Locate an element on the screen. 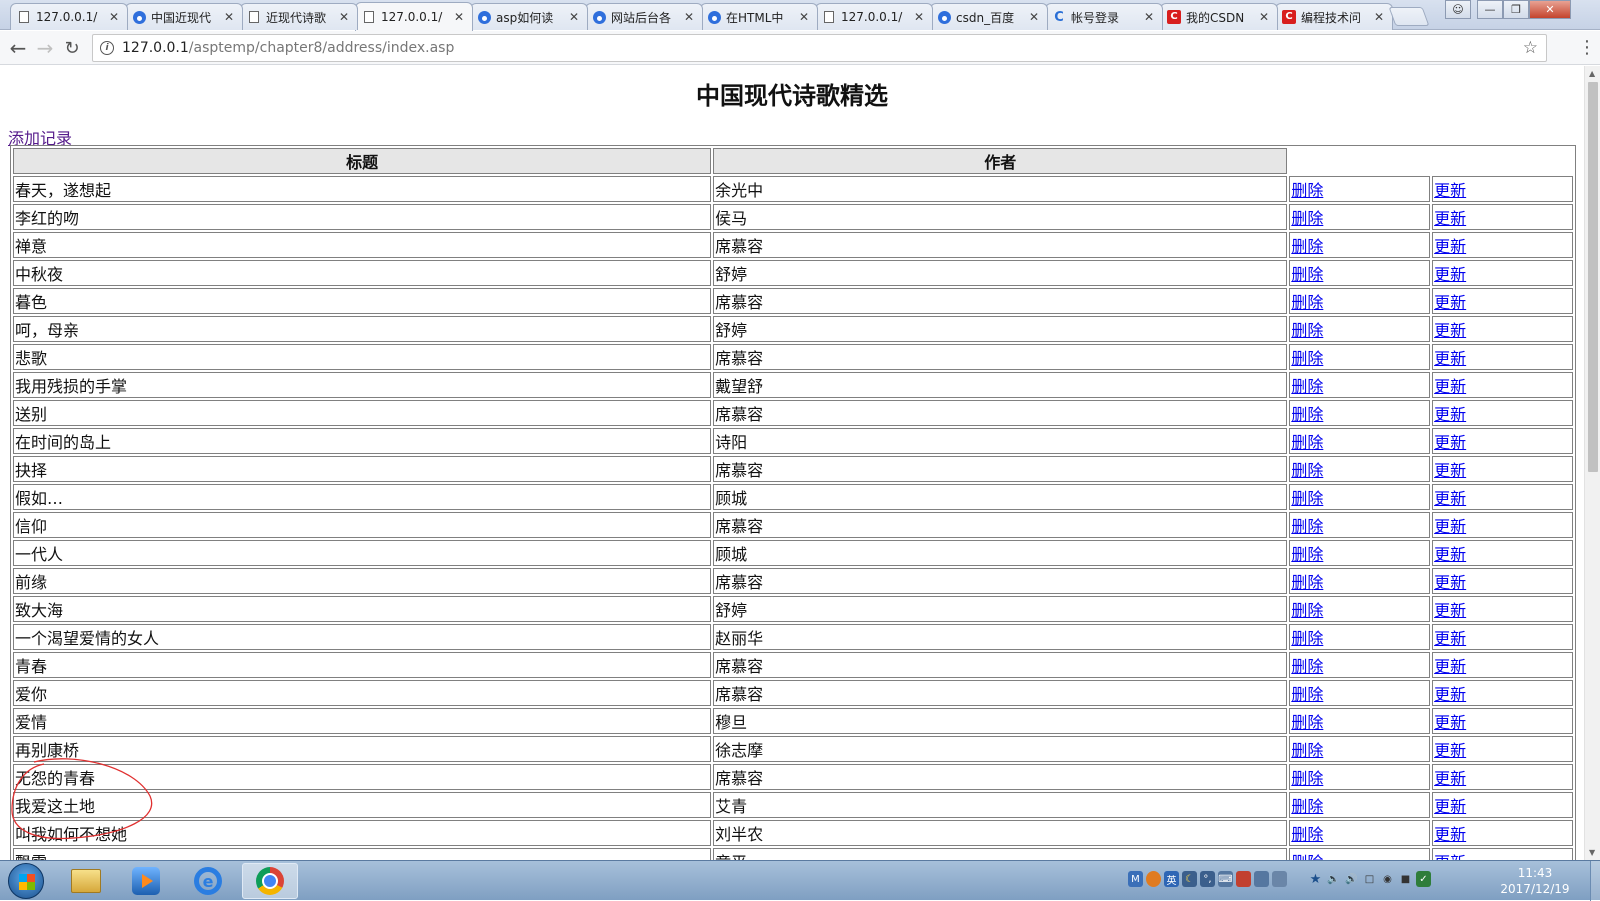 The height and width of the screenshot is (901, 1600). taskbar-app-media-player is located at coordinates (146, 881).